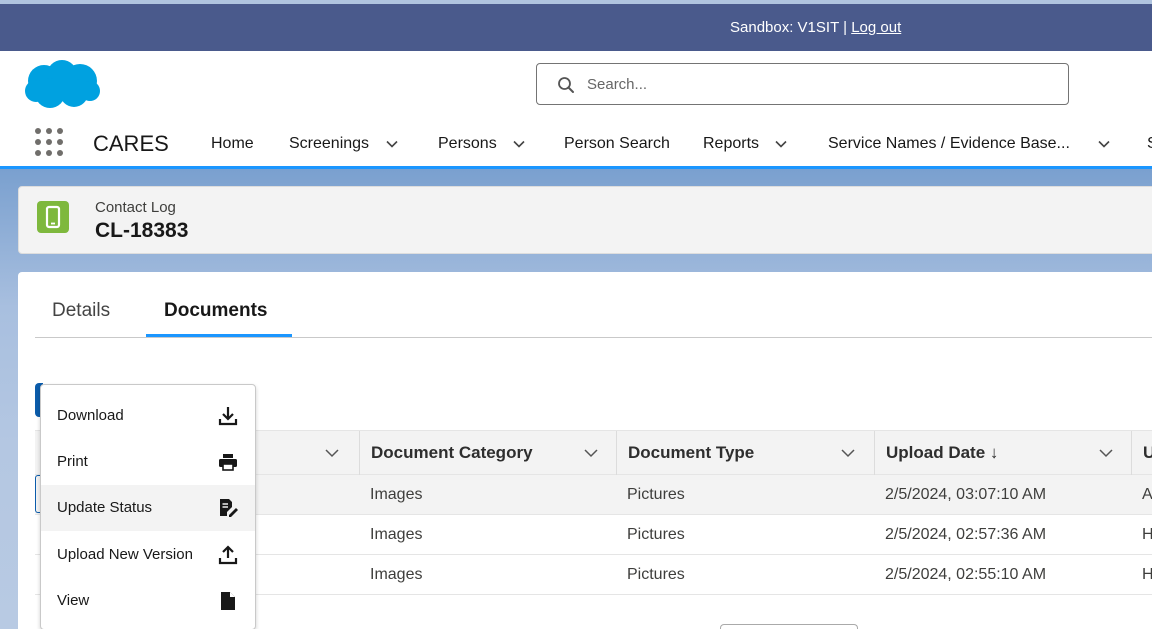 The image size is (1152, 629). What do you see at coordinates (62, 85) in the screenshot?
I see `salesforce-cloud-icon` at bounding box center [62, 85].